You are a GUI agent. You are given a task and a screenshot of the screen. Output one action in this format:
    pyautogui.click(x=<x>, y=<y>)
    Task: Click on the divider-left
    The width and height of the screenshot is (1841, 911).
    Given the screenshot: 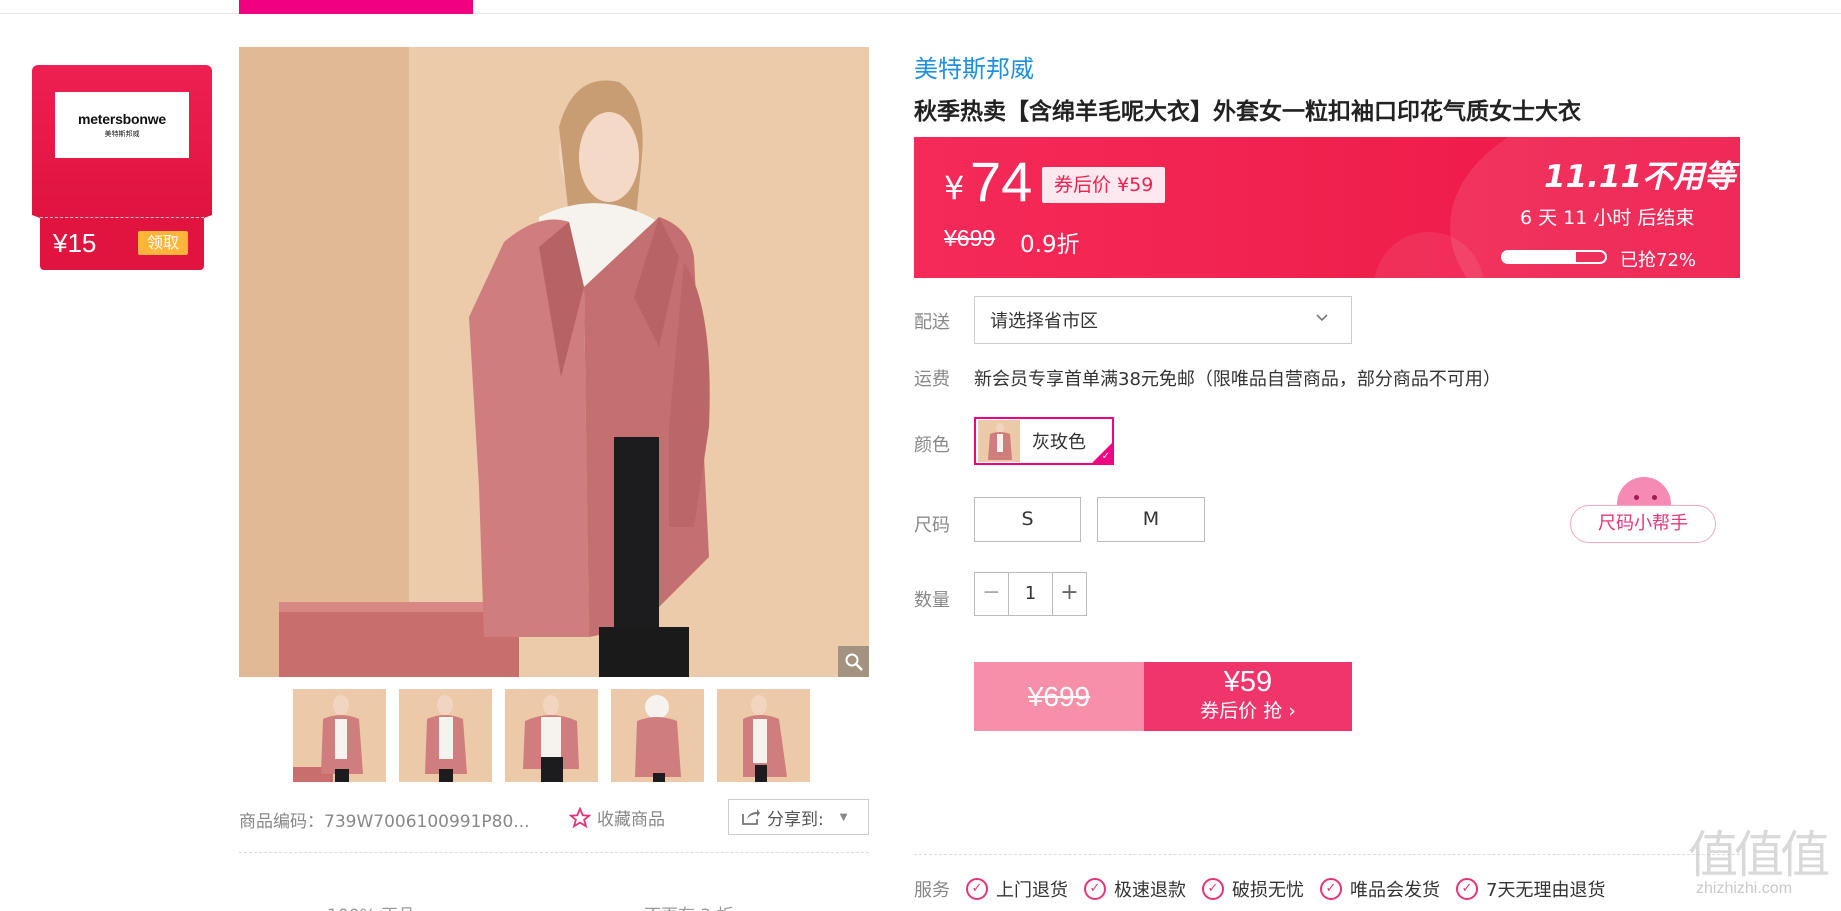 What is the action you would take?
    pyautogui.click(x=554, y=852)
    